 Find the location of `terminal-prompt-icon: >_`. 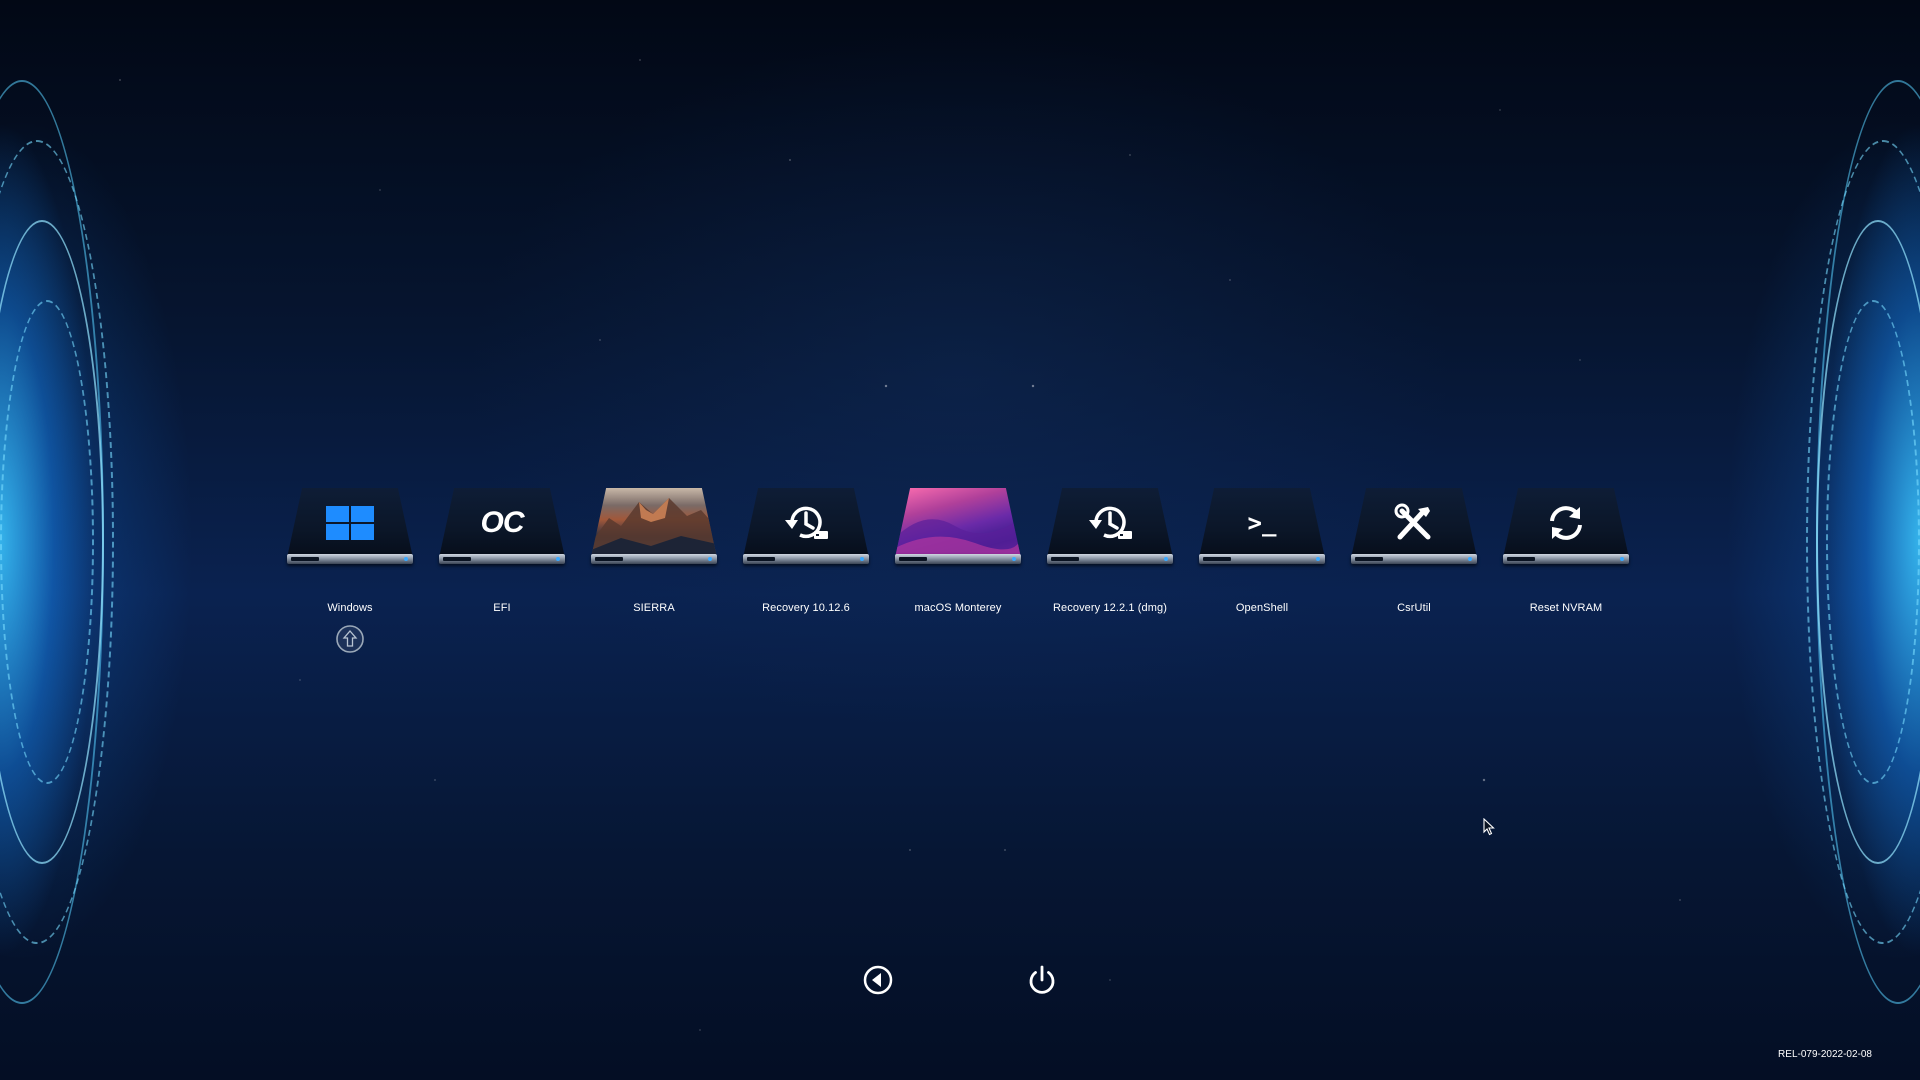

terminal-prompt-icon: >_ is located at coordinates (1262, 523).